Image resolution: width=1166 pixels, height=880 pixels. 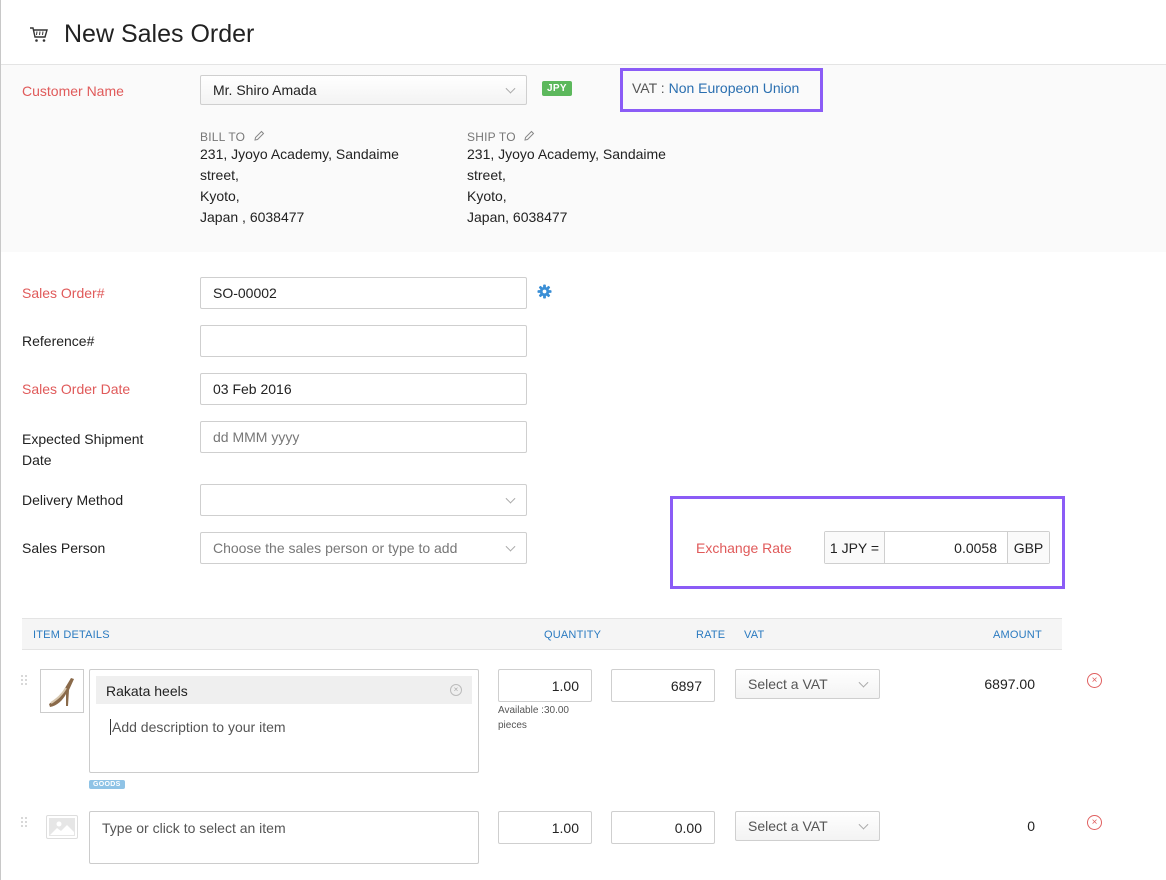 What do you see at coordinates (711, 635) in the screenshot?
I see `column-header-rate: RATE` at bounding box center [711, 635].